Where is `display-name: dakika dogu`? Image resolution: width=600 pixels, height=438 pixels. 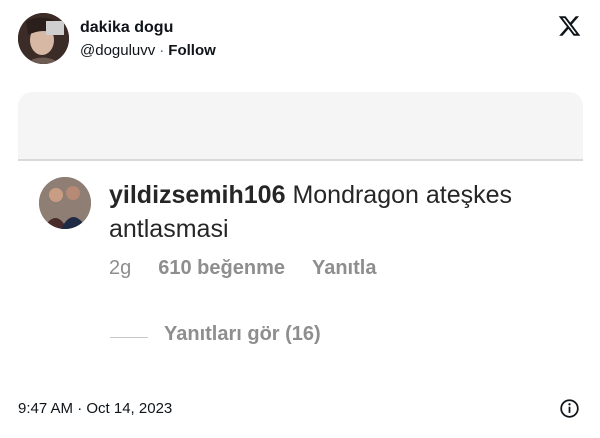
display-name: dakika dogu is located at coordinates (126, 28).